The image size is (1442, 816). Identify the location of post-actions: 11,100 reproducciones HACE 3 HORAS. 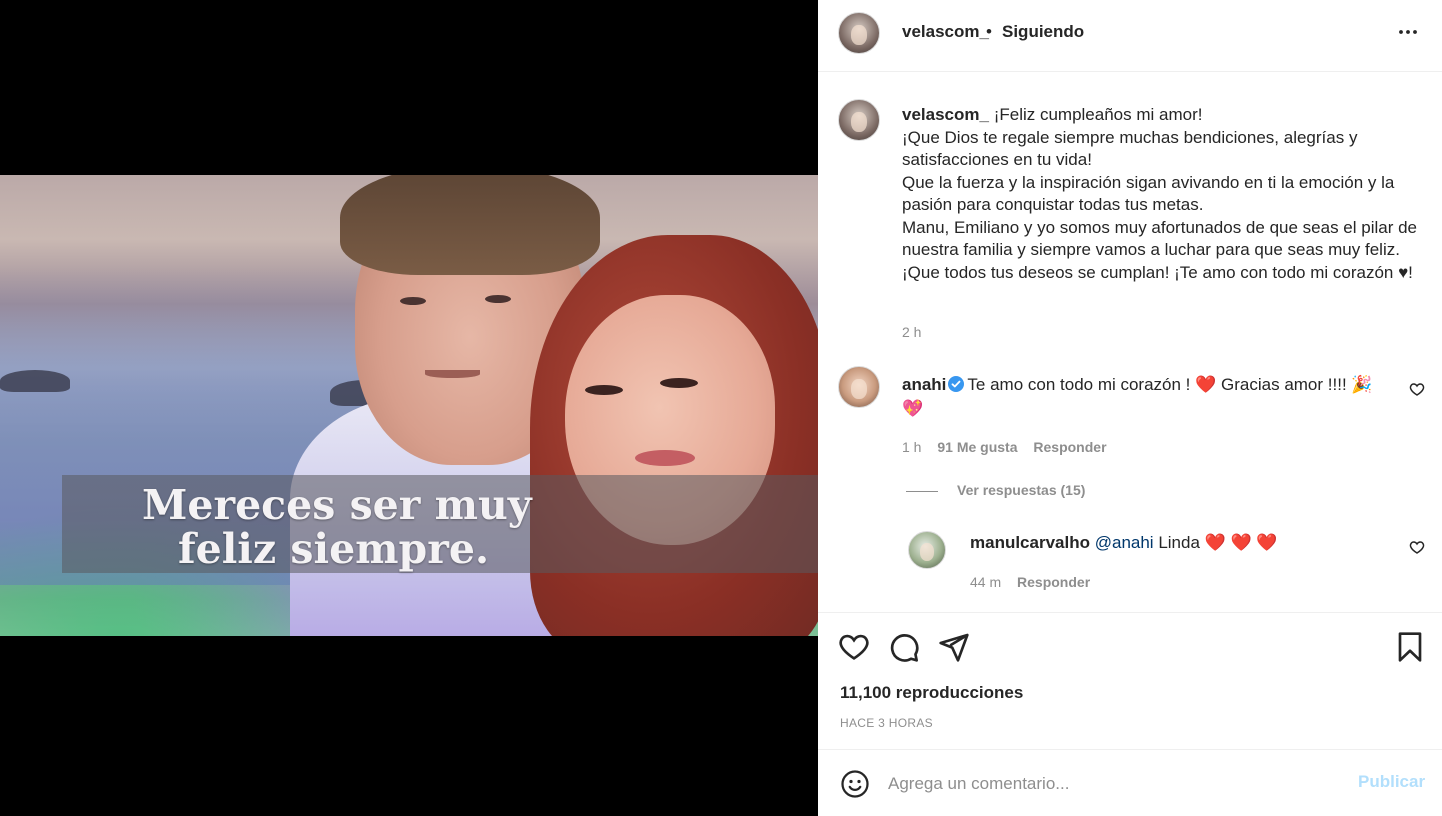
(1130, 680).